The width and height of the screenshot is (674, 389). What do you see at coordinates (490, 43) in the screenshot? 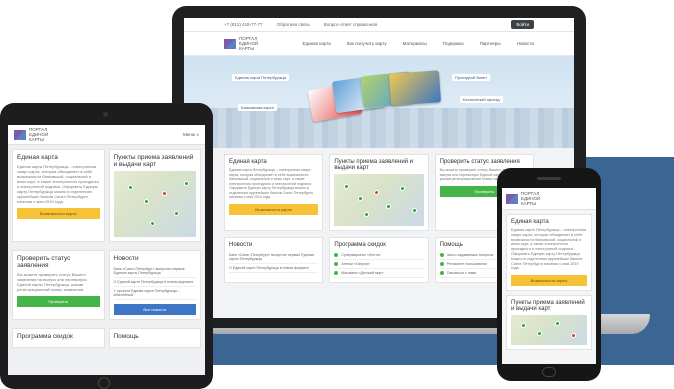
I see `menu-item-partners: Партнеры` at bounding box center [490, 43].